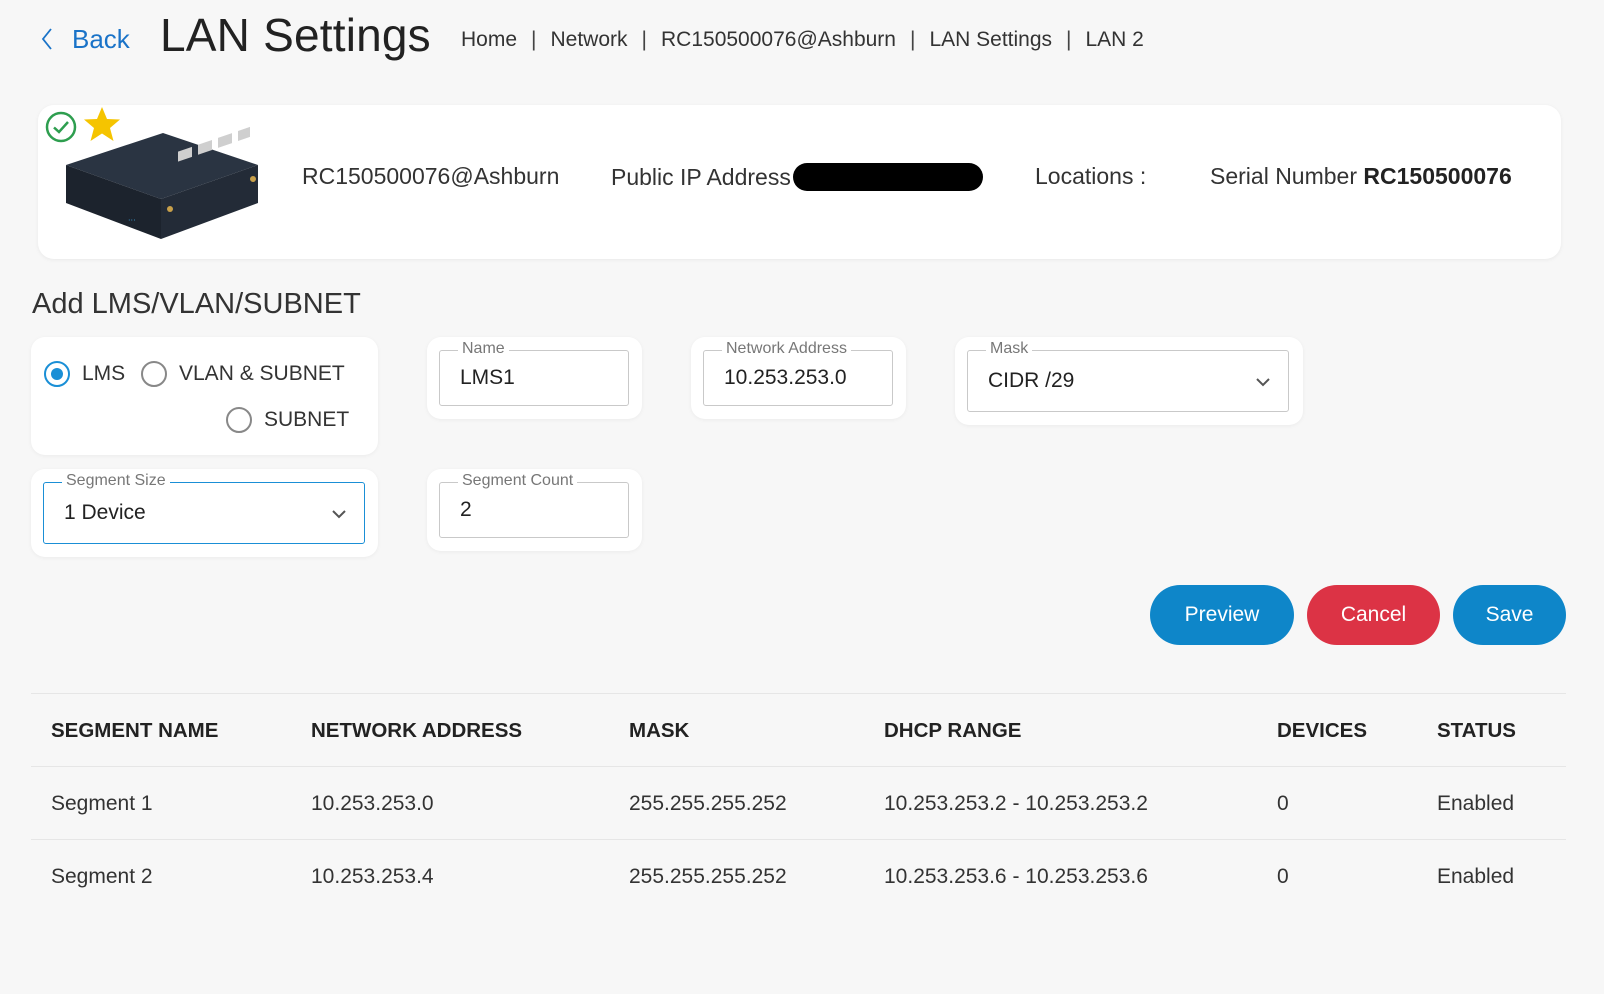 The height and width of the screenshot is (994, 1604). I want to click on mask-select: Mask CIDR /29, so click(1128, 376).